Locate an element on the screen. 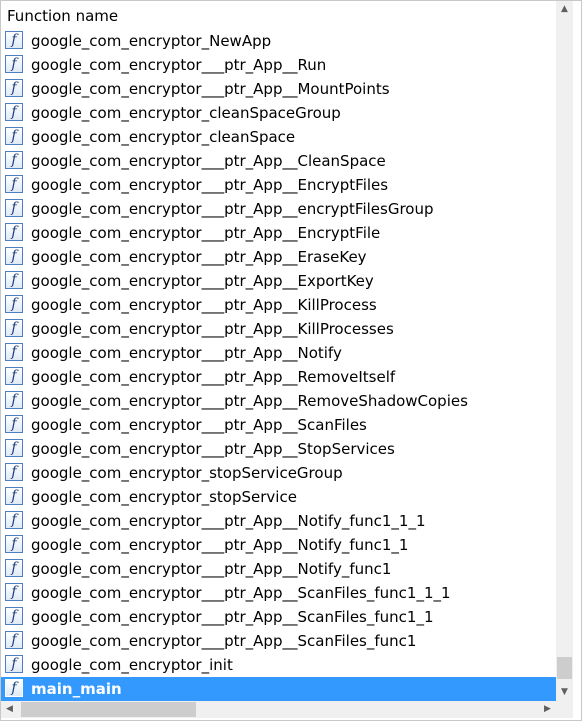 The image size is (582, 721). arrow-up-icon: ▲ is located at coordinates (564, 9).